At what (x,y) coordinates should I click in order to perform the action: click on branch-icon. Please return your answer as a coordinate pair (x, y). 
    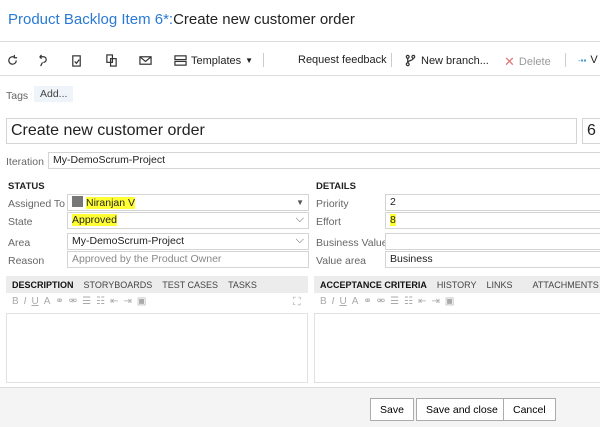
    Looking at the image, I should click on (410, 60).